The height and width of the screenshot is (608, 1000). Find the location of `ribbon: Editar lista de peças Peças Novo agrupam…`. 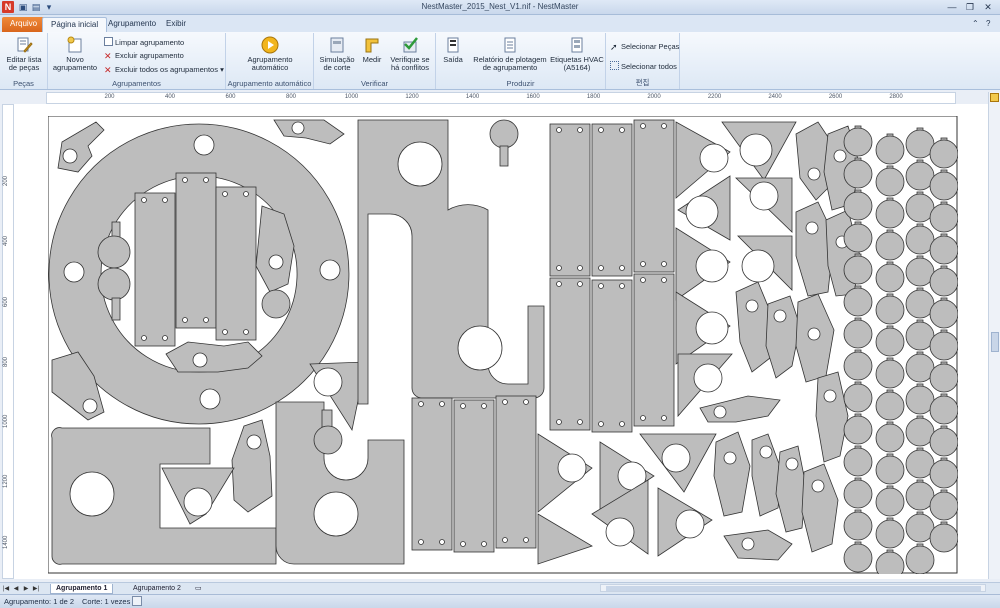

ribbon: Editar lista de peças Peças Novo agrupam… is located at coordinates (500, 61).